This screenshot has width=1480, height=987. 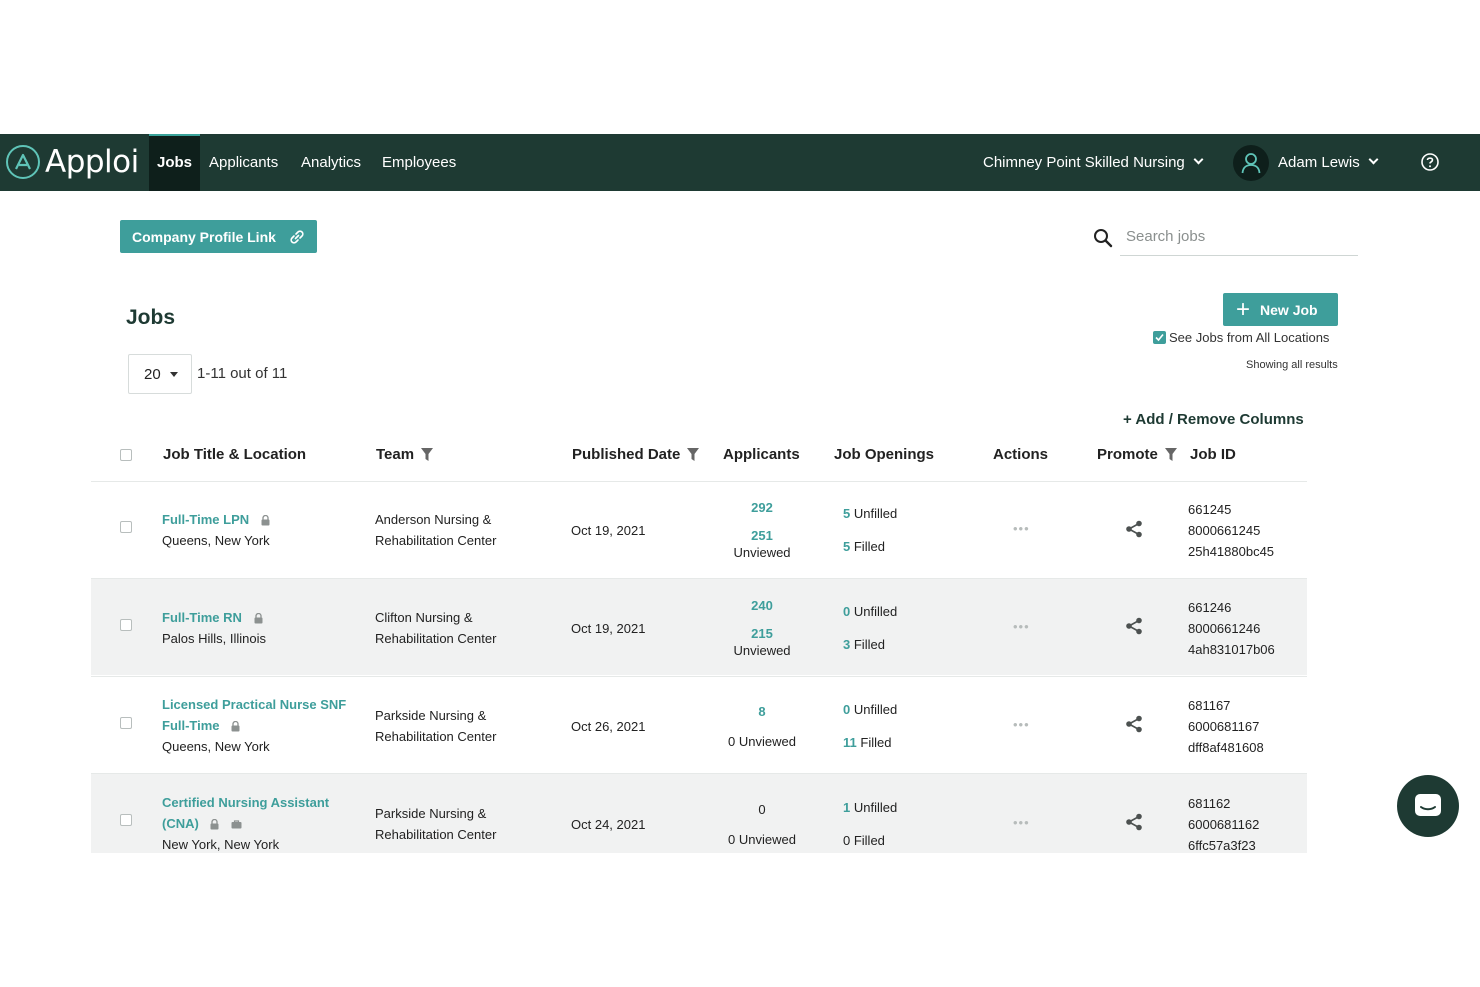 I want to click on job-location: New York, New York, so click(x=221, y=844).